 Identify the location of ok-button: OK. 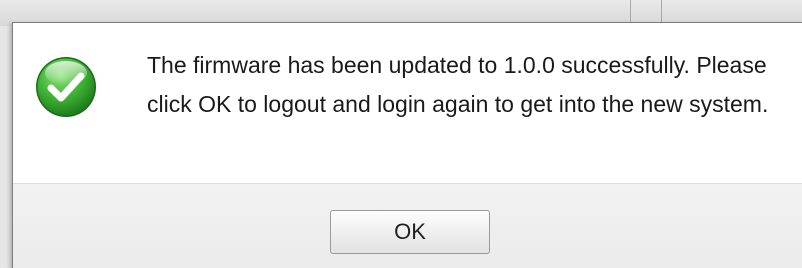
(410, 232).